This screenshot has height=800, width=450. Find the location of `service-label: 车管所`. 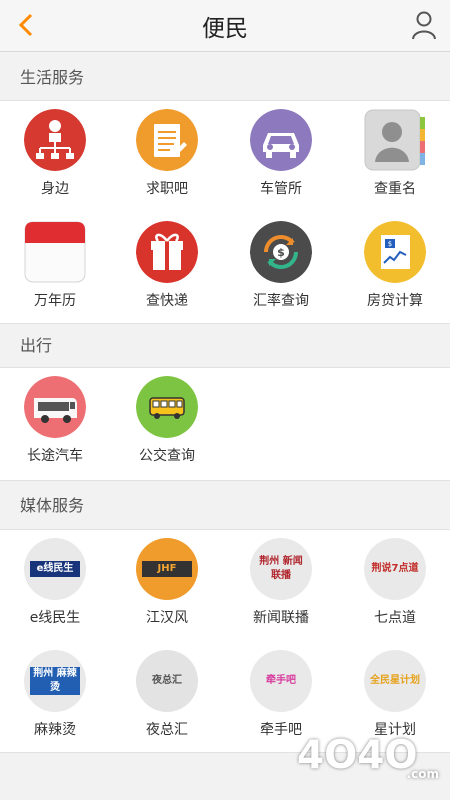

service-label: 车管所 is located at coordinates (281, 189).